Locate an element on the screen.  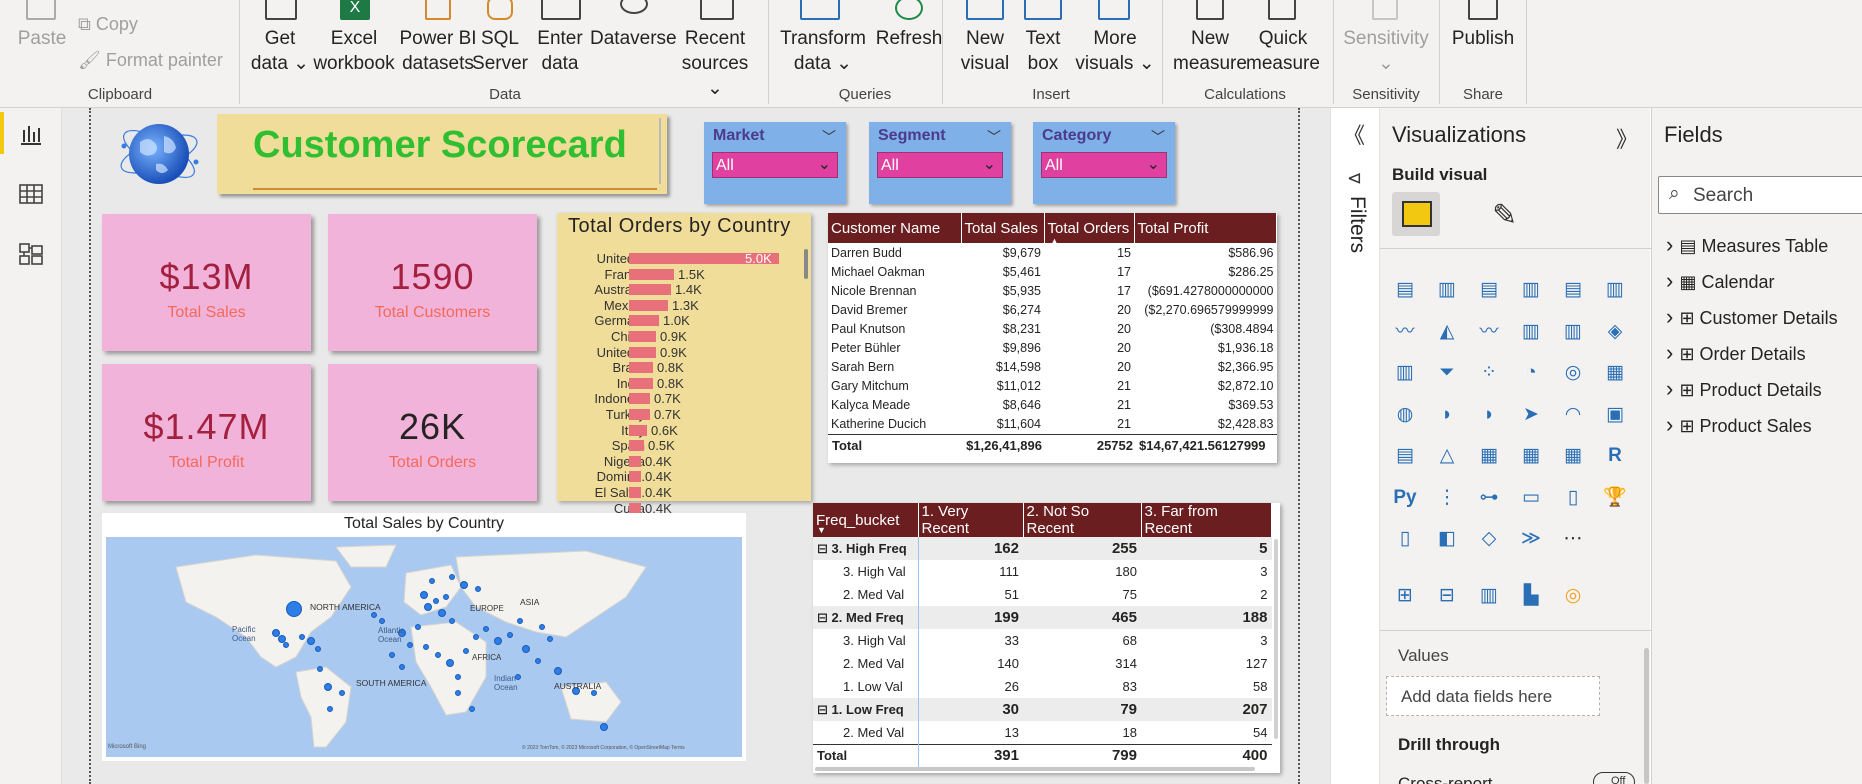
recent-sources-button: Recent sources ⌄ is located at coordinates (715, 63).